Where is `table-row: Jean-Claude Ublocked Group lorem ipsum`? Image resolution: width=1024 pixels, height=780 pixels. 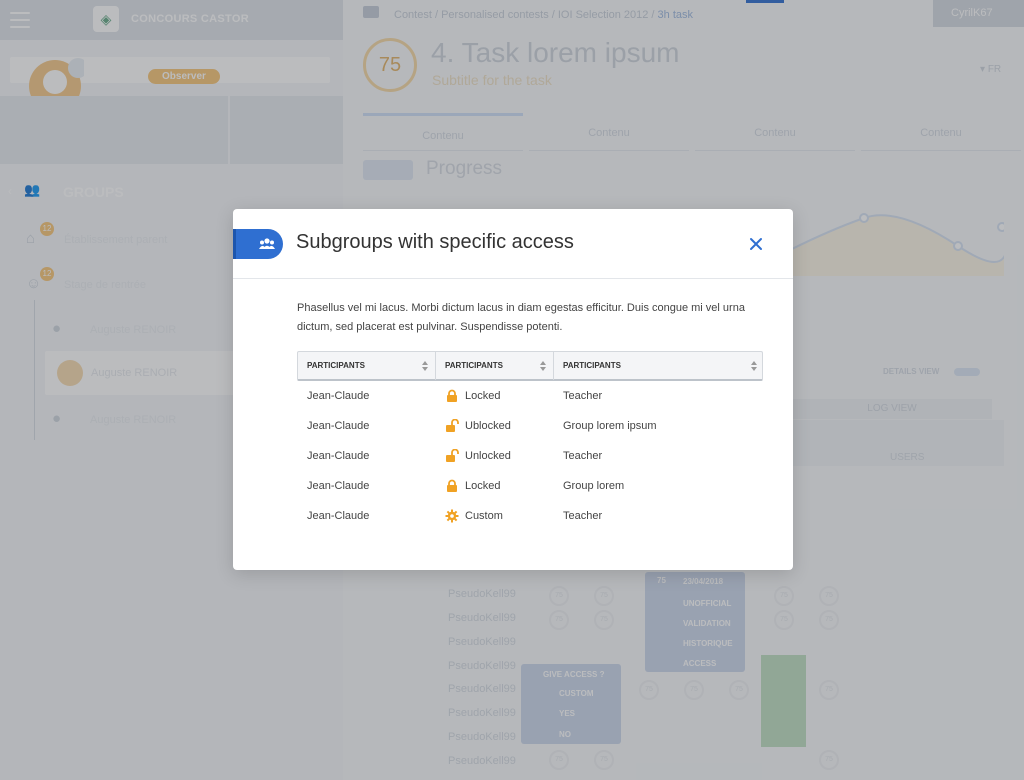 table-row: Jean-Claude Ublocked Group lorem ipsum is located at coordinates (530, 426).